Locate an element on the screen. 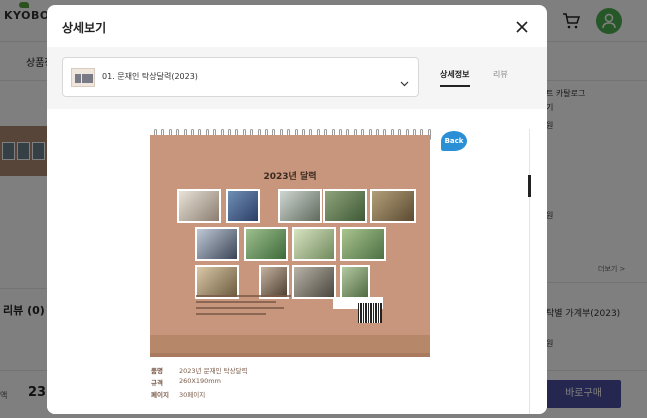  spec-value: 30페이지 is located at coordinates (192, 395).